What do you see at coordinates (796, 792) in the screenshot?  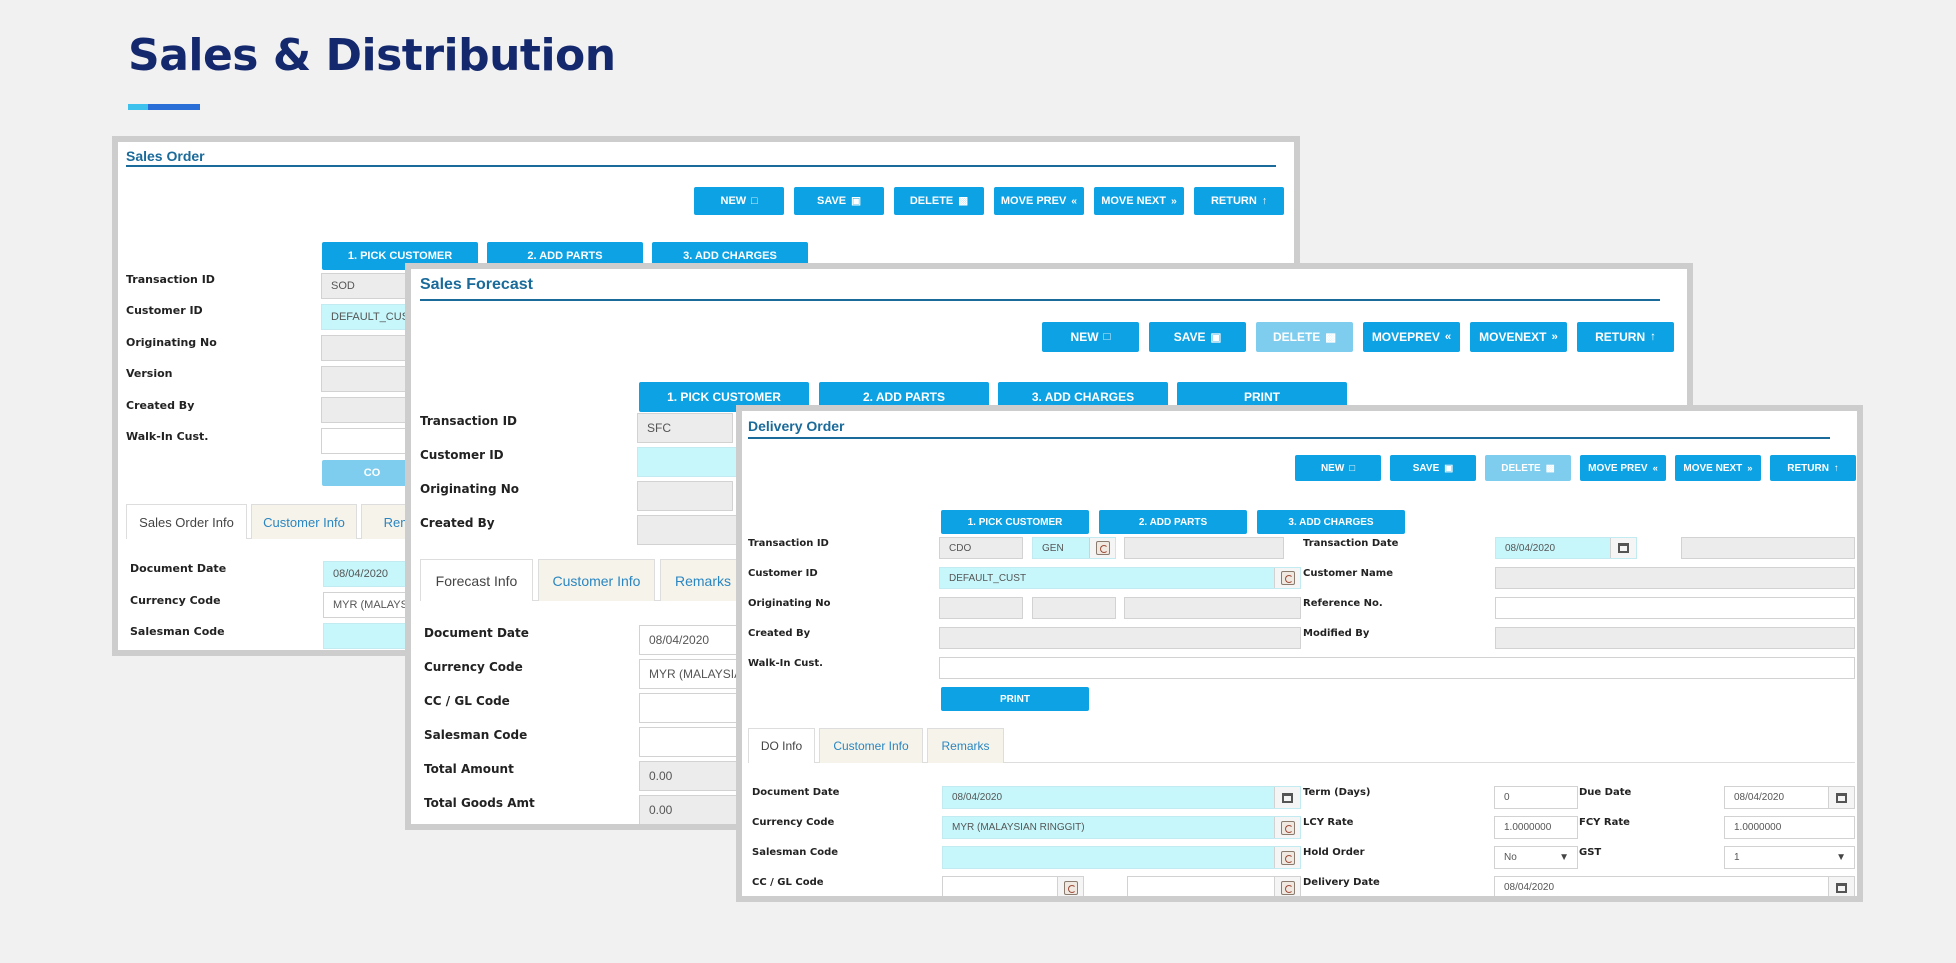 I see `document-date-label: Document Date` at bounding box center [796, 792].